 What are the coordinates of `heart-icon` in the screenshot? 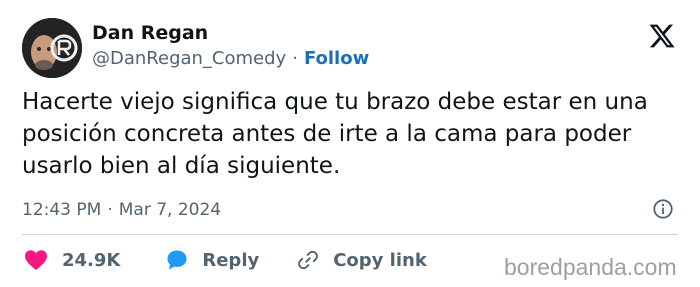 It's located at (36, 260).